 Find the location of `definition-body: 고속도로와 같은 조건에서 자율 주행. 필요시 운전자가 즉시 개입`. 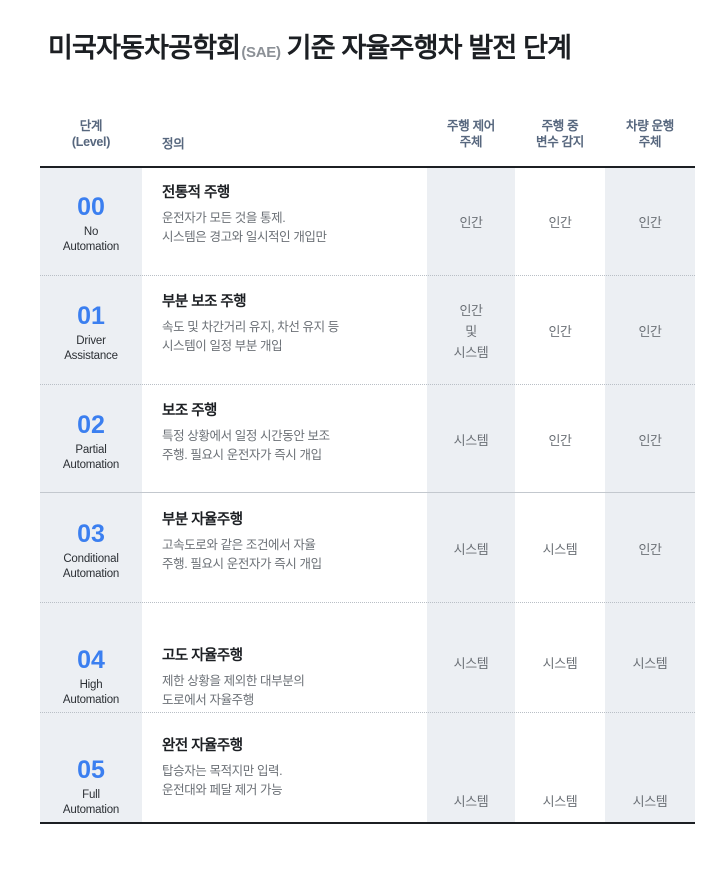

definition-body: 고속도로와 같은 조건에서 자율 주행. 필요시 운전자가 즉시 개입 is located at coordinates (242, 554).